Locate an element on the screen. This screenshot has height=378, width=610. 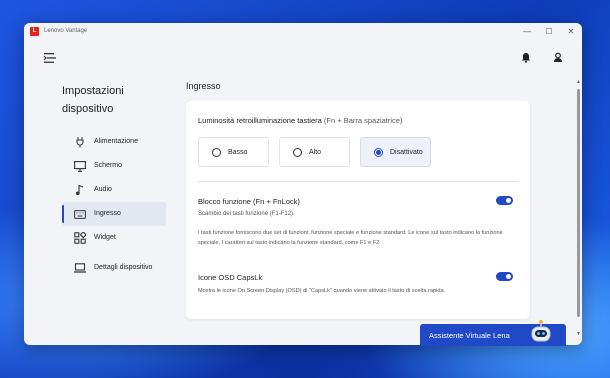
sidebar-item-schermo: Schermo is located at coordinates (114, 166).